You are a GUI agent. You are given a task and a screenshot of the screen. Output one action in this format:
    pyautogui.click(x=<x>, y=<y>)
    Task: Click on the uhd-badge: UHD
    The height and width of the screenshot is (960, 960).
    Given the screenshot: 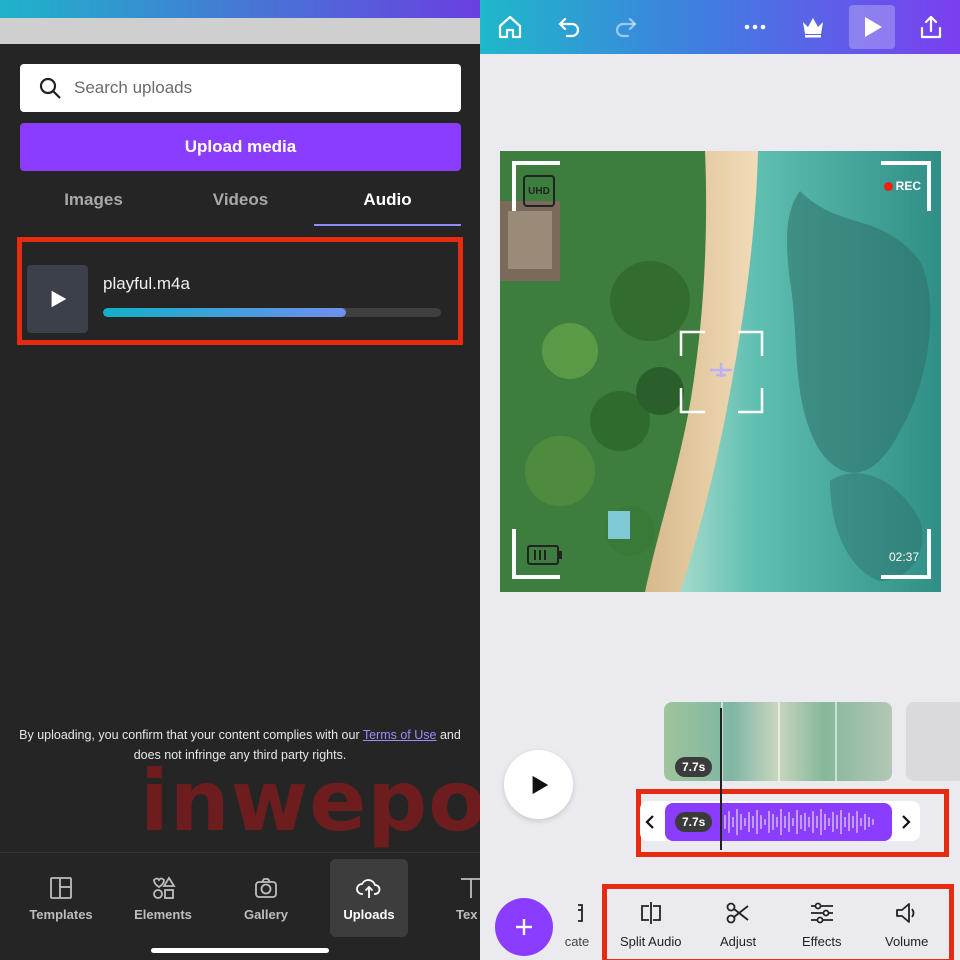 What is the action you would take?
    pyautogui.click(x=539, y=191)
    